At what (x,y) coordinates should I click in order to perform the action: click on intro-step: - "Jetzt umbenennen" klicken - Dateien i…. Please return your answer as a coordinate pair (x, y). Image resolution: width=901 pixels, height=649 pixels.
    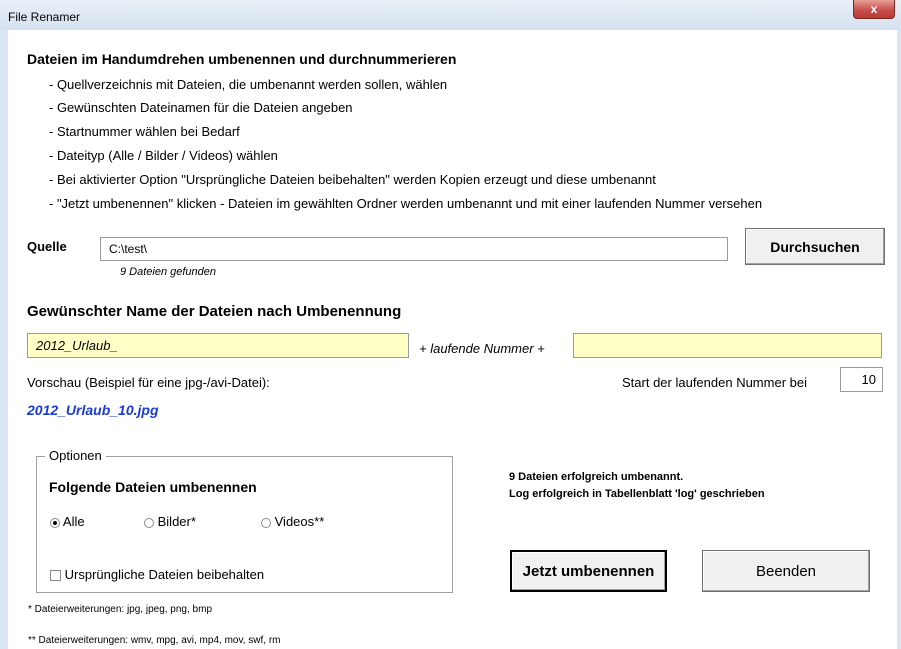
    Looking at the image, I should click on (406, 203).